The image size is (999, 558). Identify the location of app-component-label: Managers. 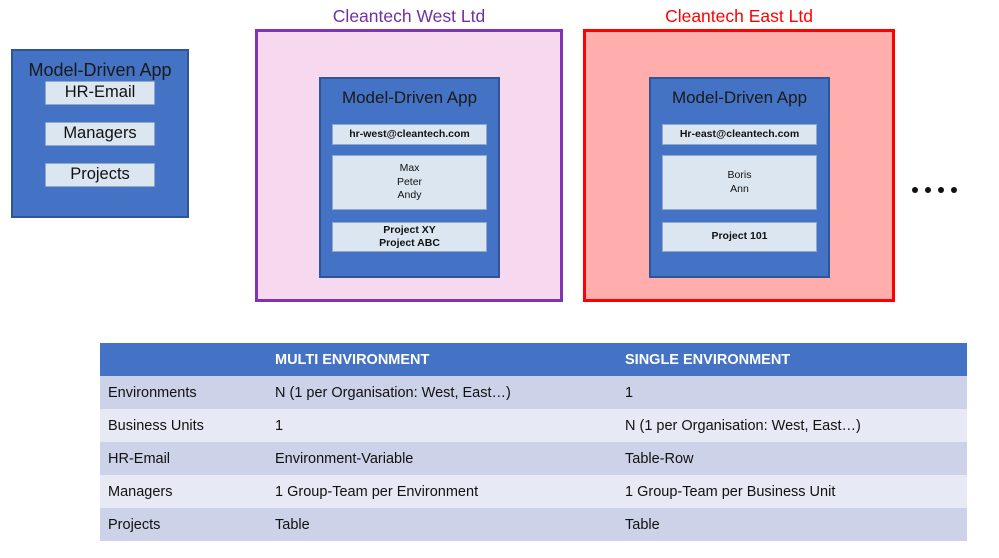
(100, 133).